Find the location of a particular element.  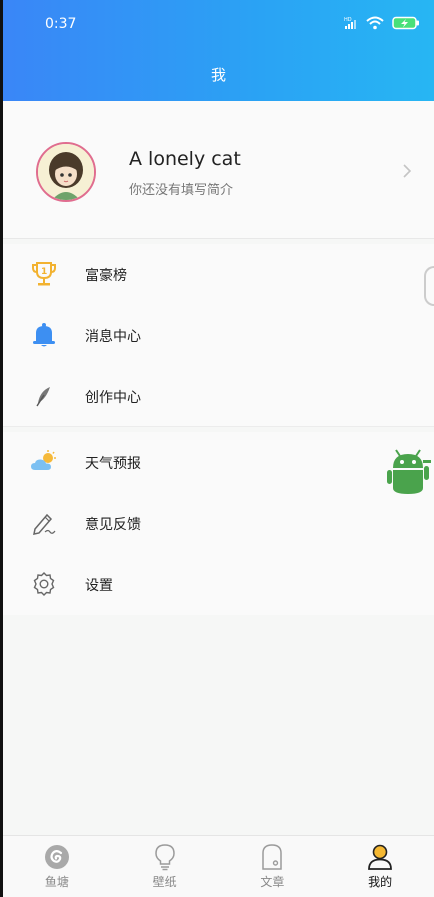

trophy-icon: 1 is located at coordinates (44, 274).